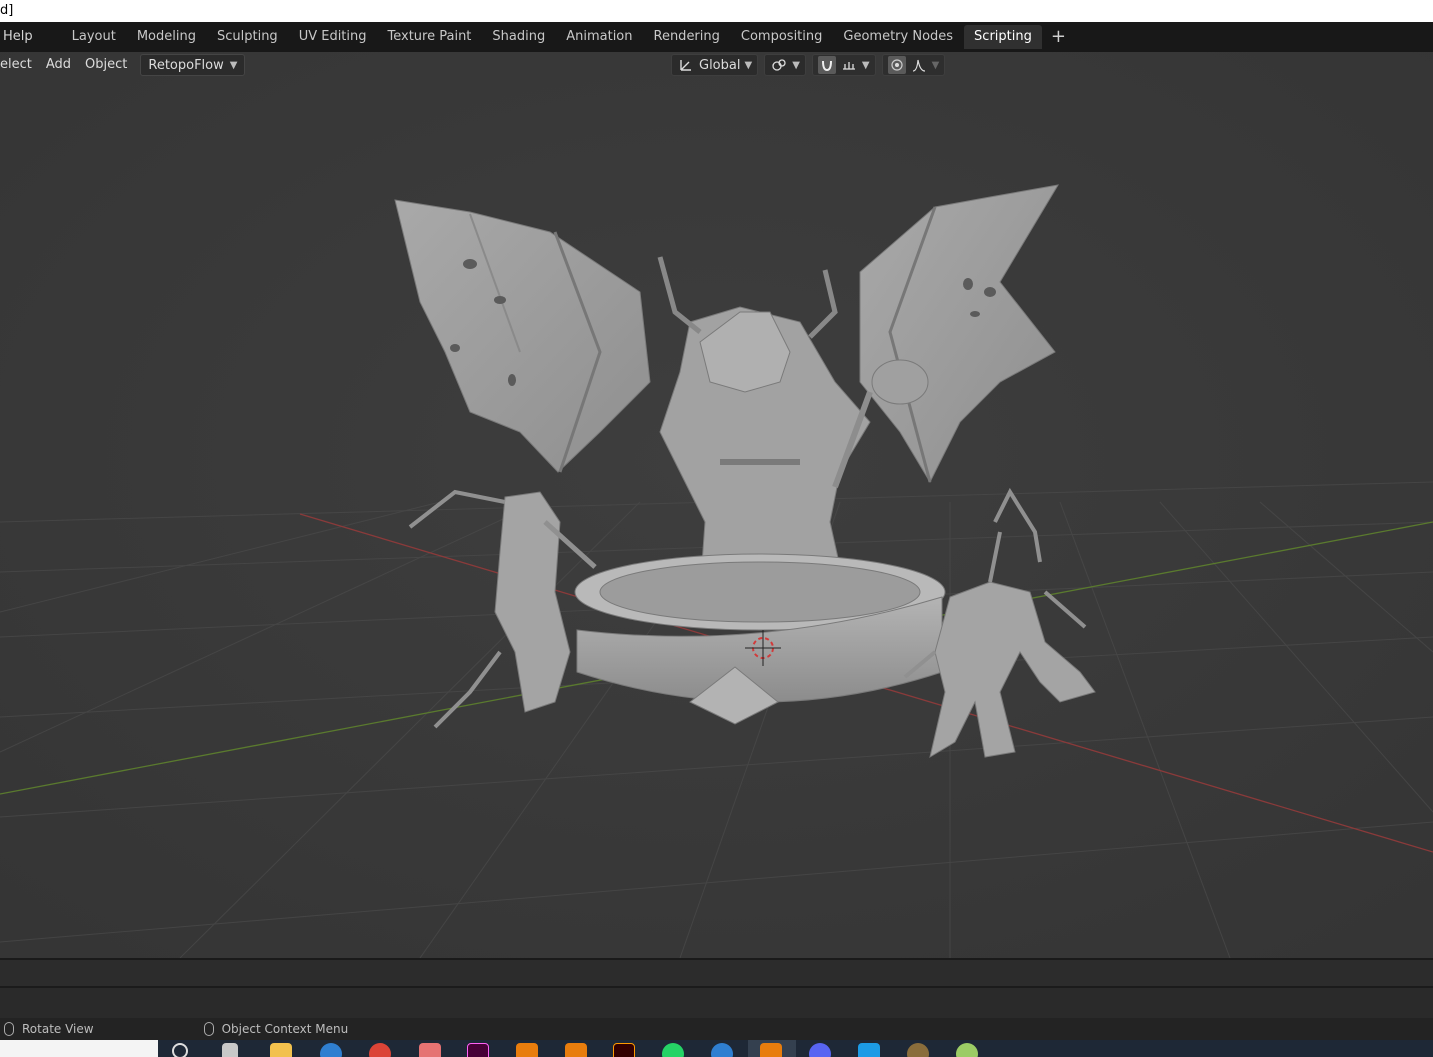  I want to click on task-view-icon, so click(230, 1050).